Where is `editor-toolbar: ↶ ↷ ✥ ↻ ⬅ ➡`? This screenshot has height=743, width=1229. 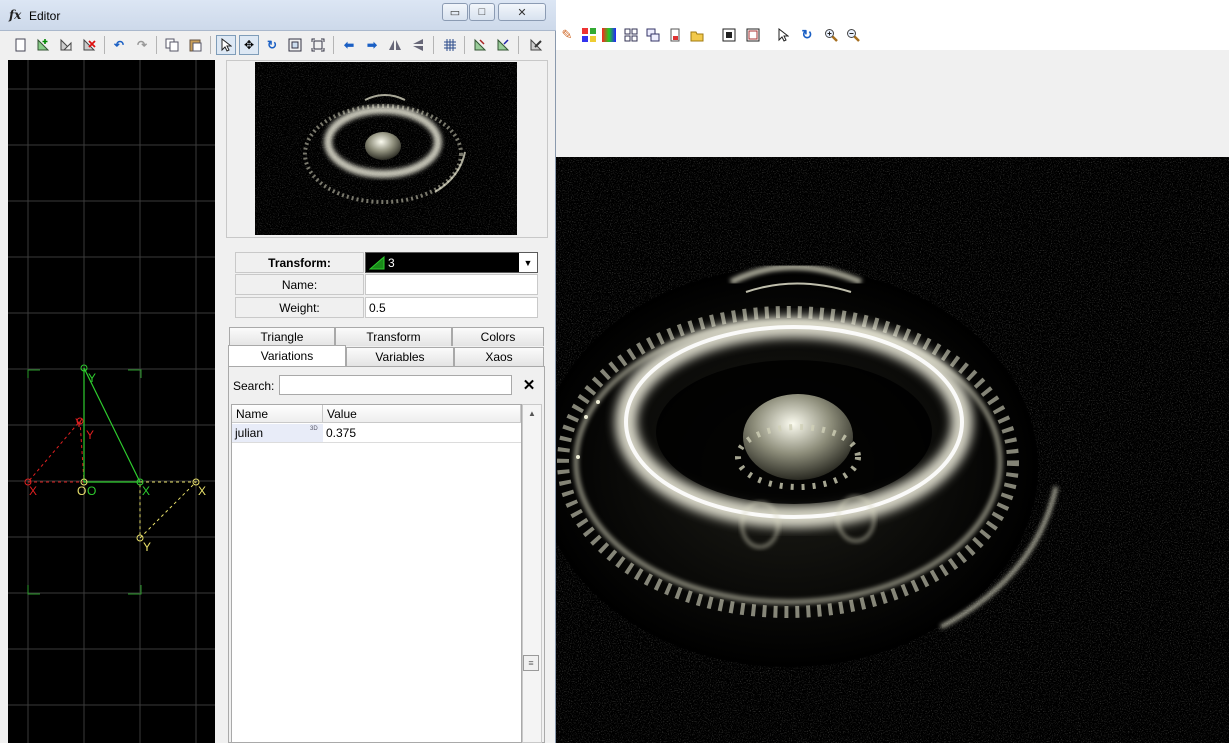 editor-toolbar: ↶ ↷ ✥ ↻ ⬅ ➡ is located at coordinates (279, 45).